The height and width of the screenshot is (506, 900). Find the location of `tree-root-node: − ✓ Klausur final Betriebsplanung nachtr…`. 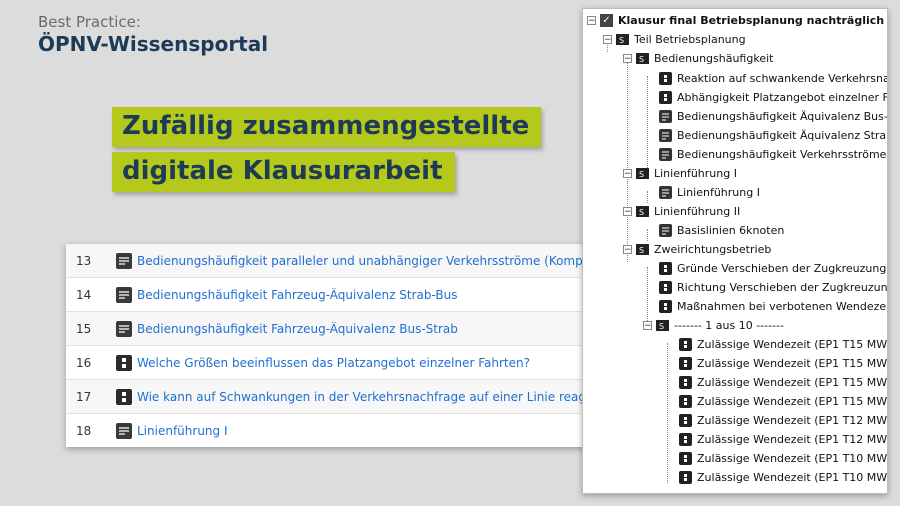

tree-root-node: − ✓ Klausur final Betriebsplanung nachtr… is located at coordinates (737, 20).